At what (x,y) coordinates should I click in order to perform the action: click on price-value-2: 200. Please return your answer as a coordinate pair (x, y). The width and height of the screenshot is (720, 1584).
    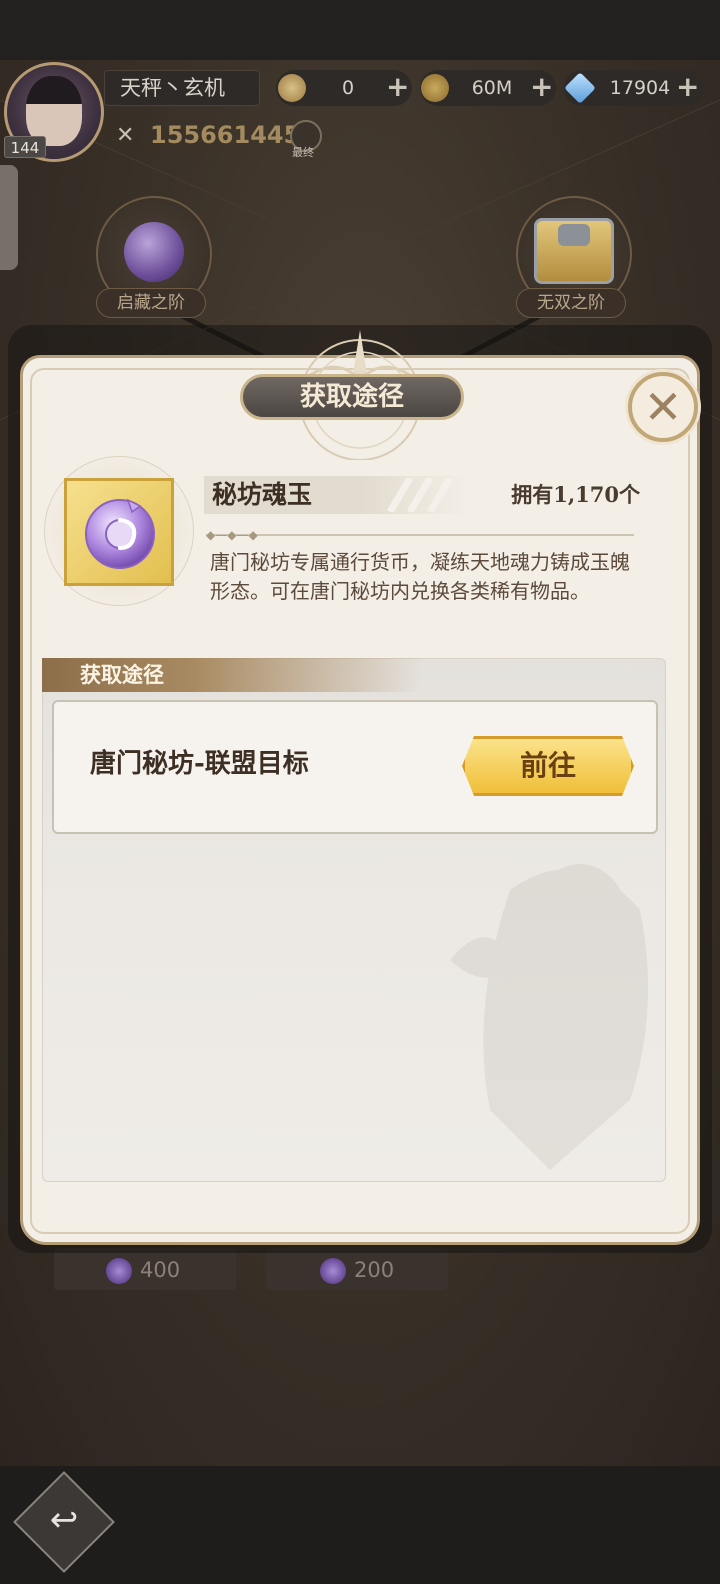
    Looking at the image, I should click on (374, 1270).